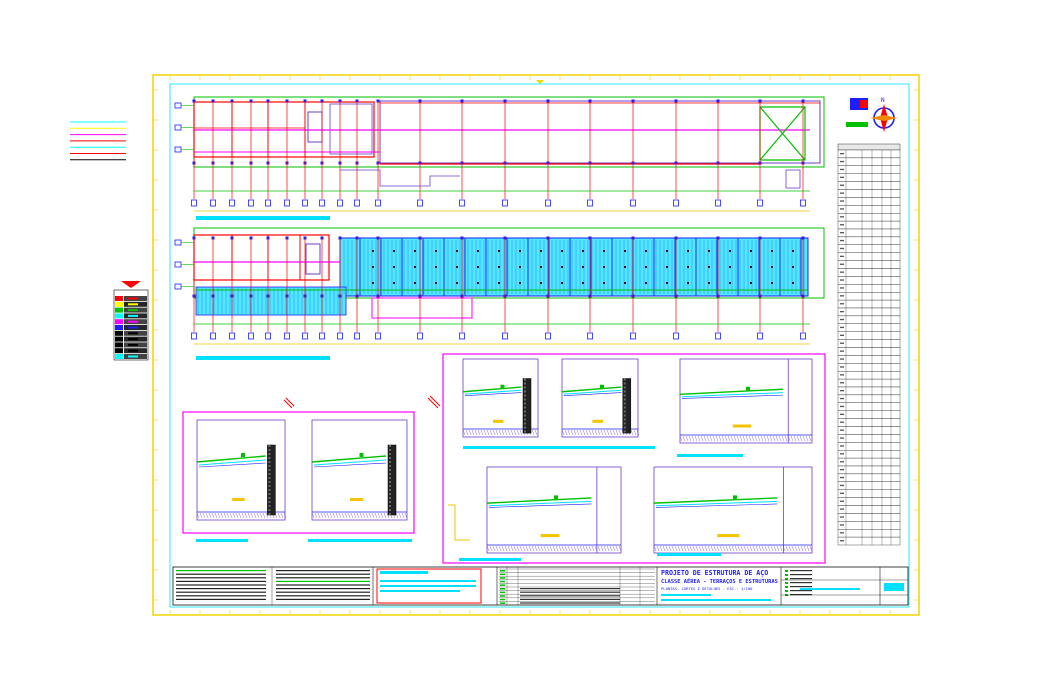 Image resolution: width=1063 pixels, height=699 pixels. I want to click on section-footing, so click(498, 421).